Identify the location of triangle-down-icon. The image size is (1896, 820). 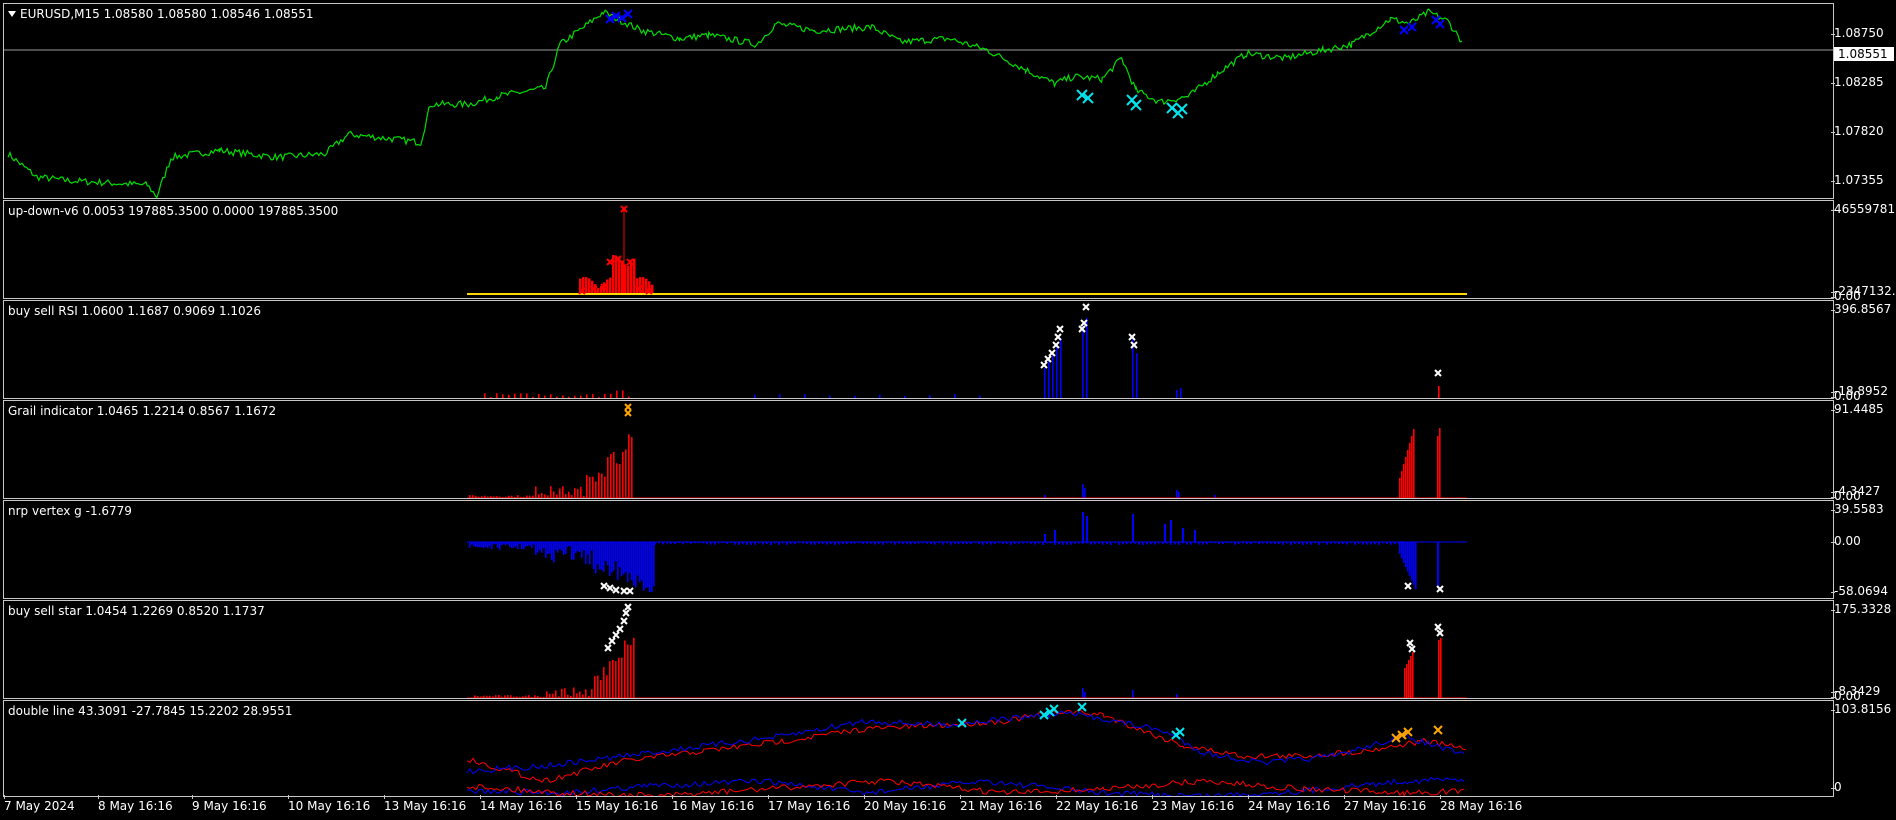
(12, 14).